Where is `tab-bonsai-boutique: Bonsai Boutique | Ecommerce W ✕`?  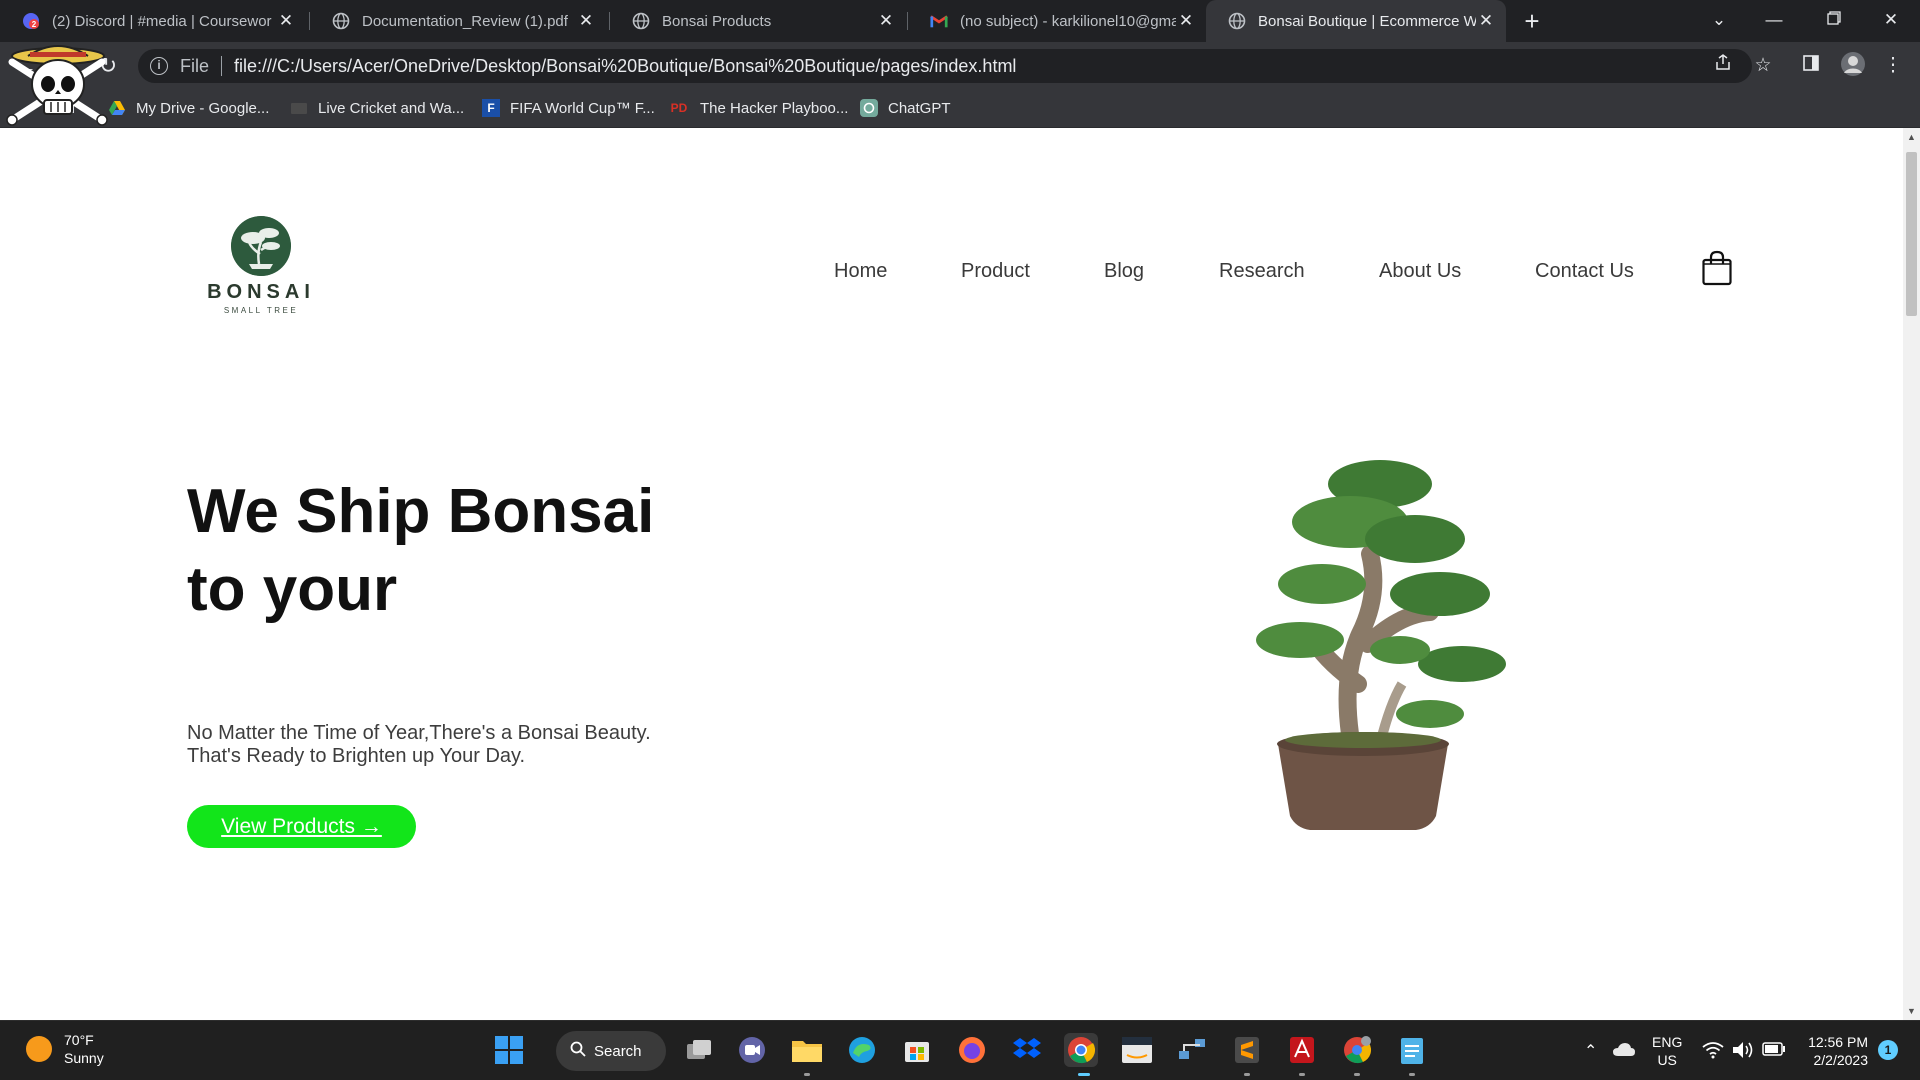 tab-bonsai-boutique: Bonsai Boutique | Ecommerce W ✕ is located at coordinates (1356, 21).